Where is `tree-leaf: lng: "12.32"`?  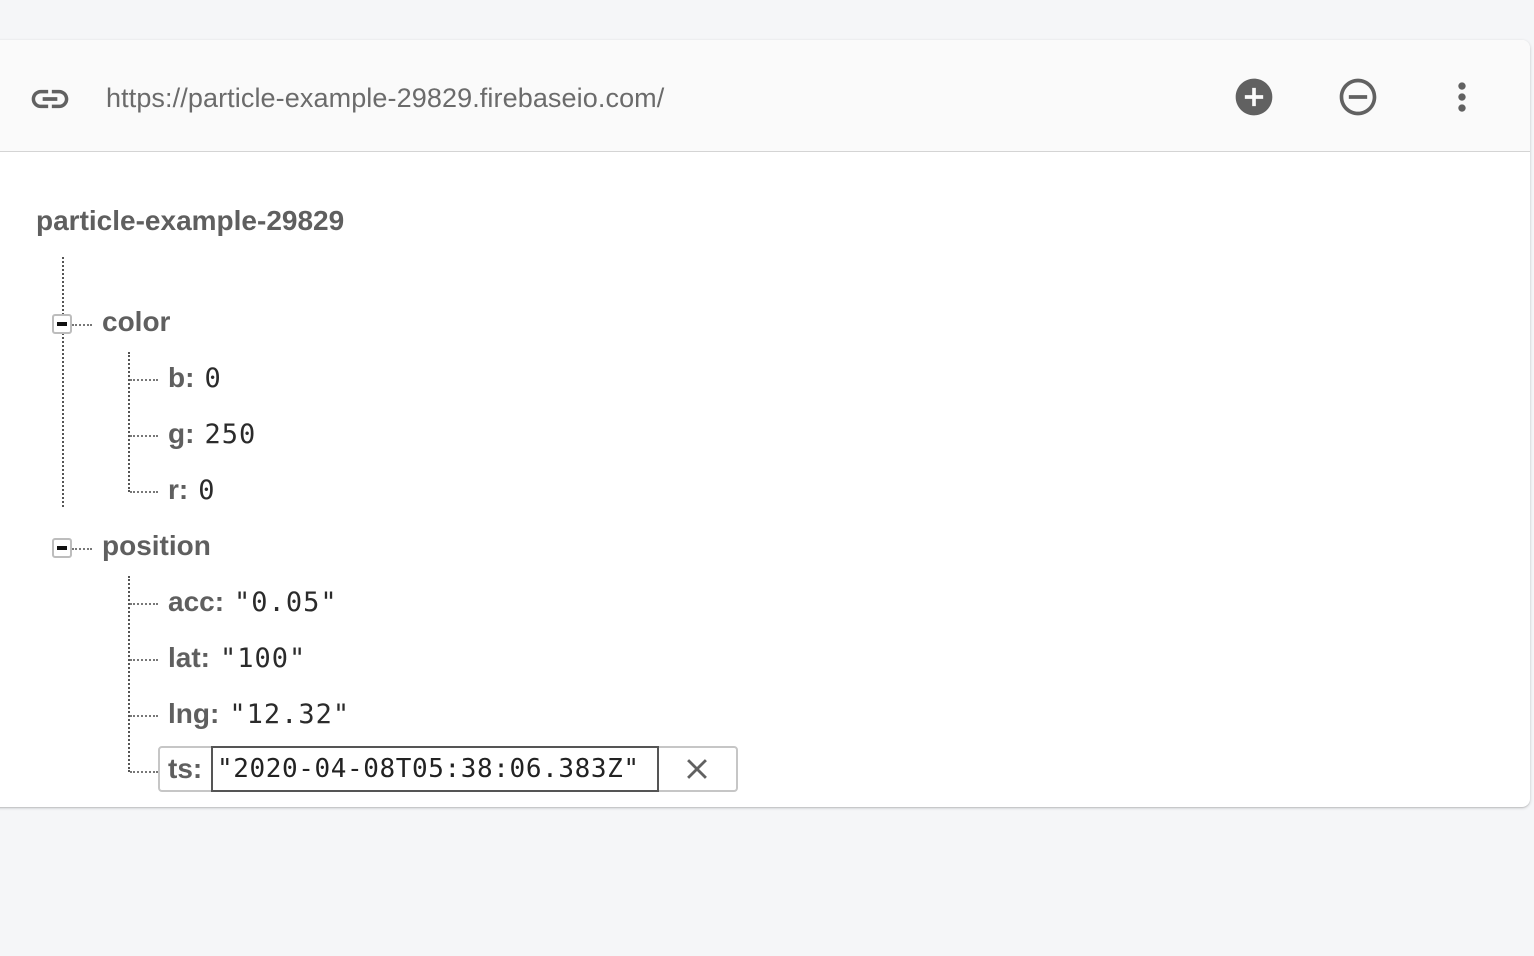
tree-leaf: lng: "12.32" is located at coordinates (259, 714).